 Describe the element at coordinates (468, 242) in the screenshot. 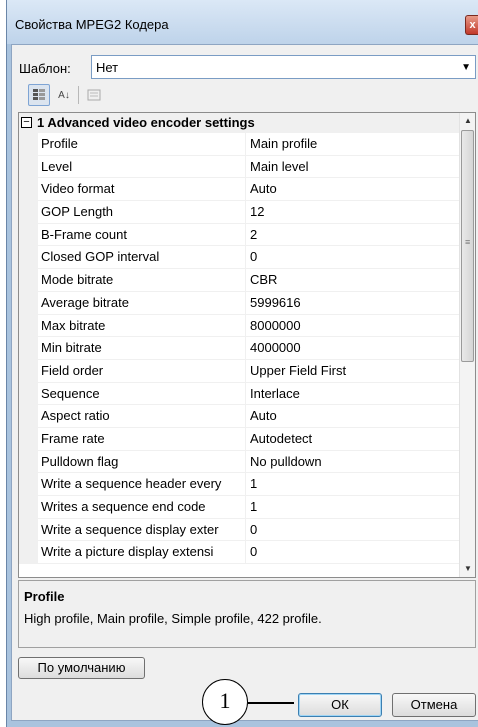

I see `grip-icon: ≡` at that location.